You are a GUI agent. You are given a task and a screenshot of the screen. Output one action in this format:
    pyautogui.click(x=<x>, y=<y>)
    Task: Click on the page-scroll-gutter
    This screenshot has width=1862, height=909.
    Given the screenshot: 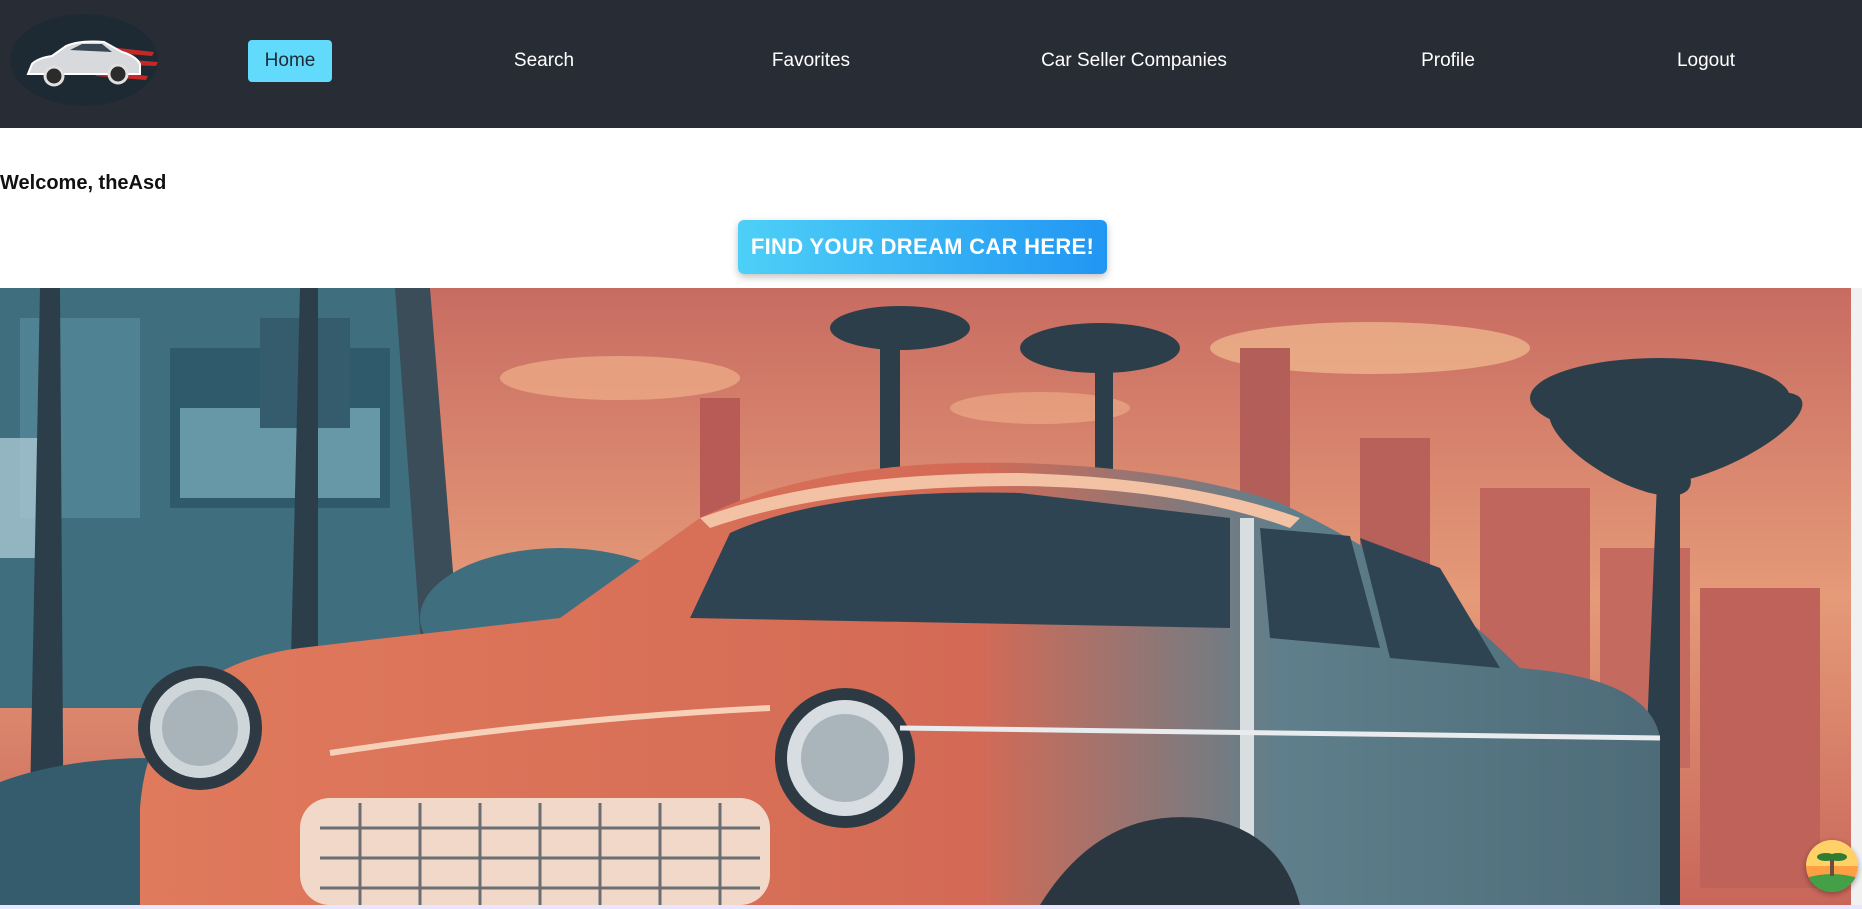 What is the action you would take?
    pyautogui.click(x=1856, y=596)
    